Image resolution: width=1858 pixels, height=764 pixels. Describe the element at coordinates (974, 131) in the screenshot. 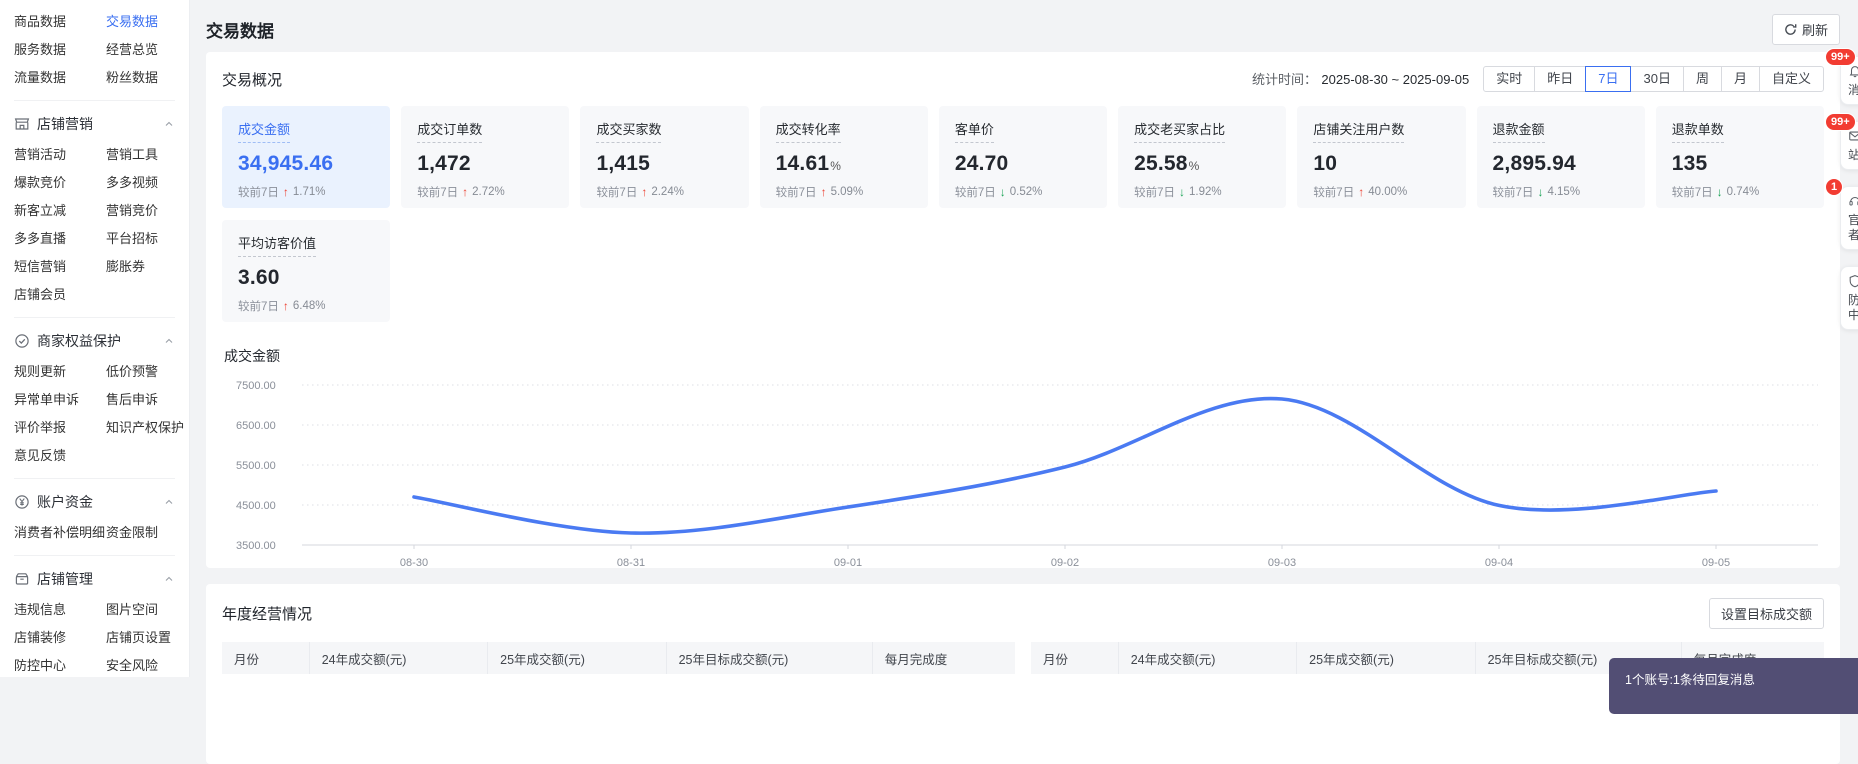

I see `stat-card-label: 客单价` at that location.